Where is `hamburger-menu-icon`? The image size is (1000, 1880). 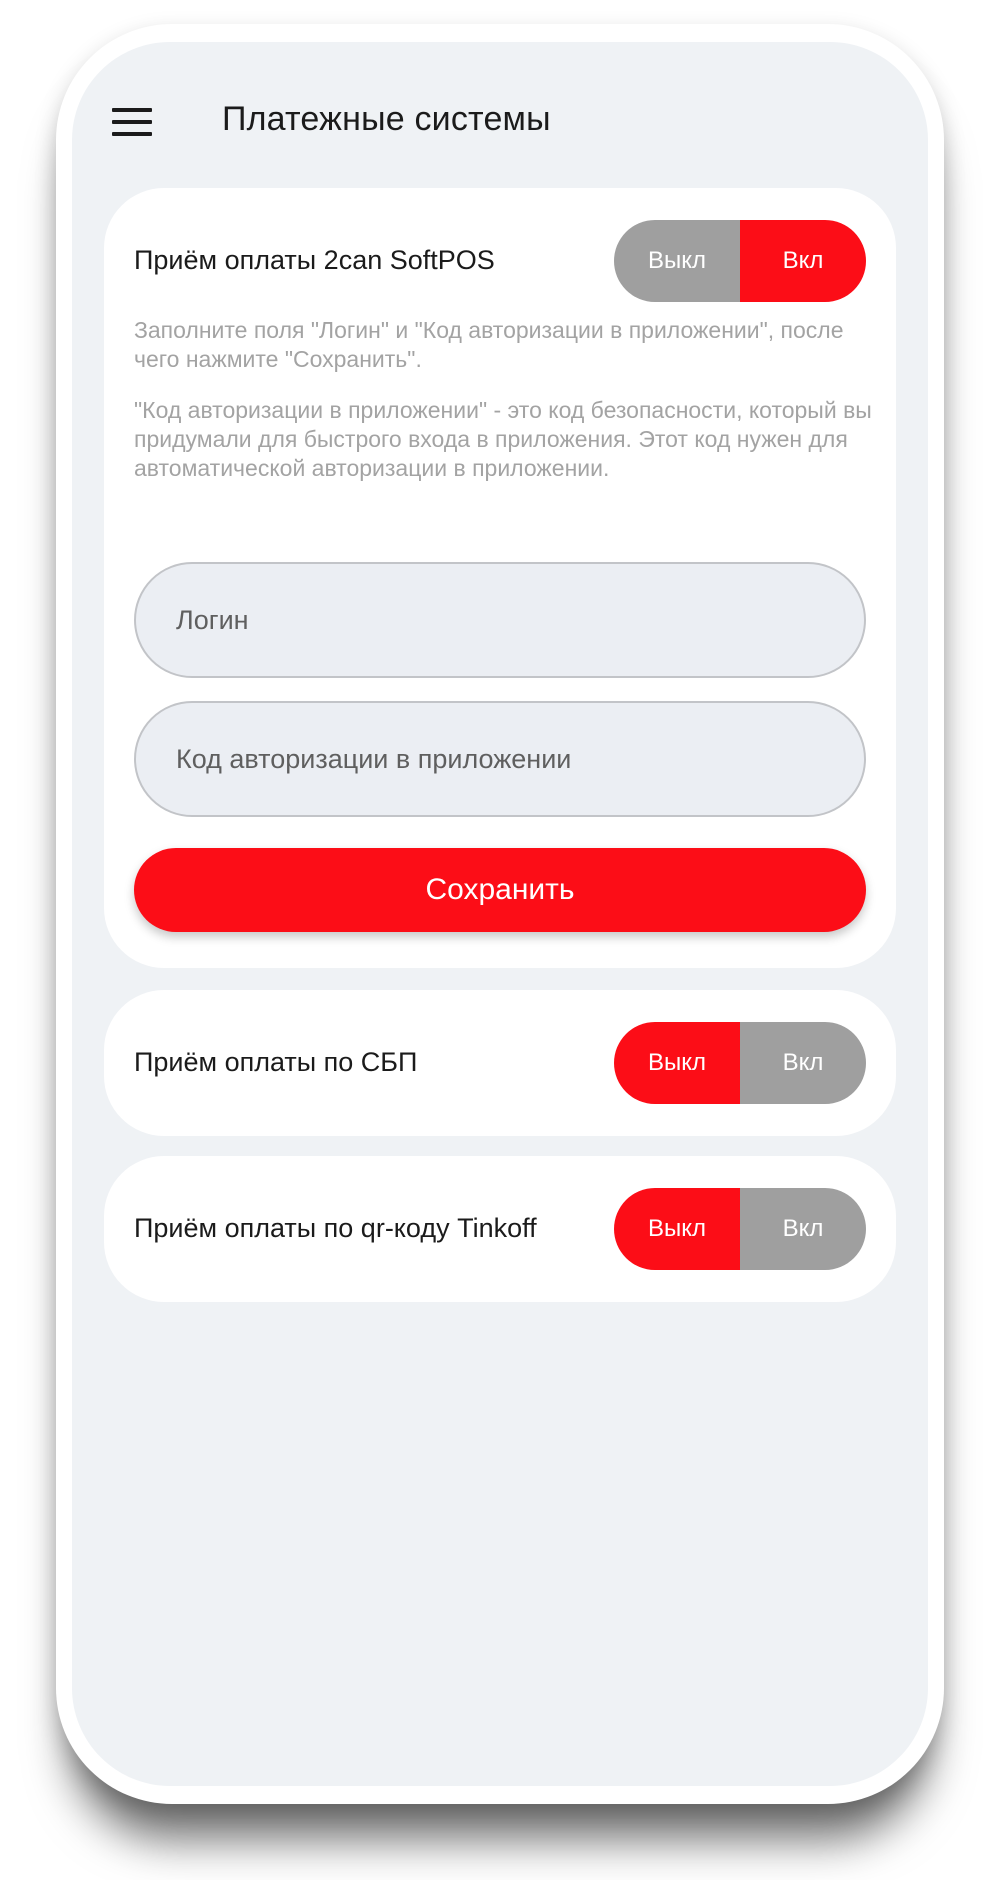
hamburger-menu-icon is located at coordinates (132, 122).